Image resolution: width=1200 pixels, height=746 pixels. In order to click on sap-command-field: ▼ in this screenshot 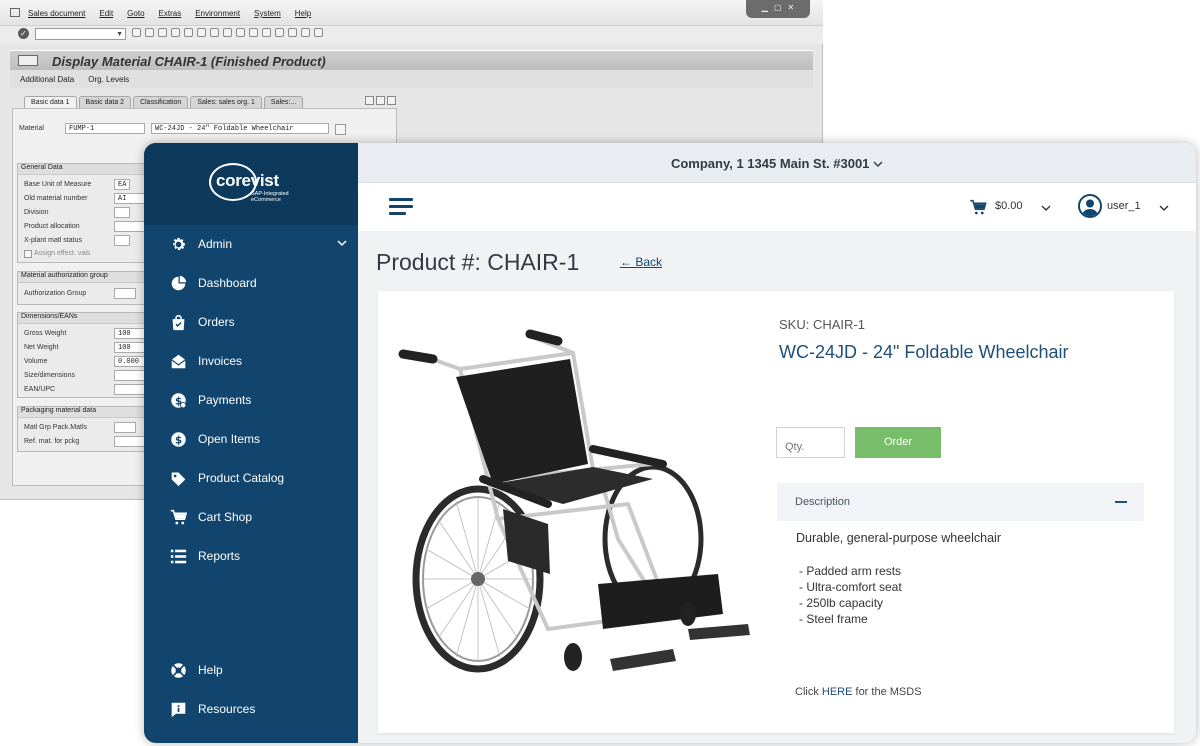, I will do `click(80, 34)`.